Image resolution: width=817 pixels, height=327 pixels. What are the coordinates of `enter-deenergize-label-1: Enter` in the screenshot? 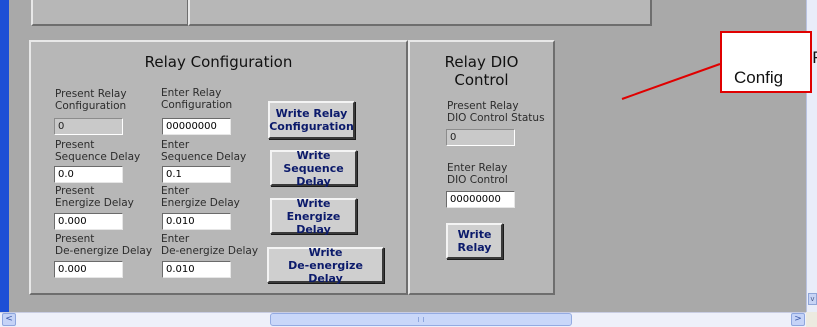 It's located at (175, 239).